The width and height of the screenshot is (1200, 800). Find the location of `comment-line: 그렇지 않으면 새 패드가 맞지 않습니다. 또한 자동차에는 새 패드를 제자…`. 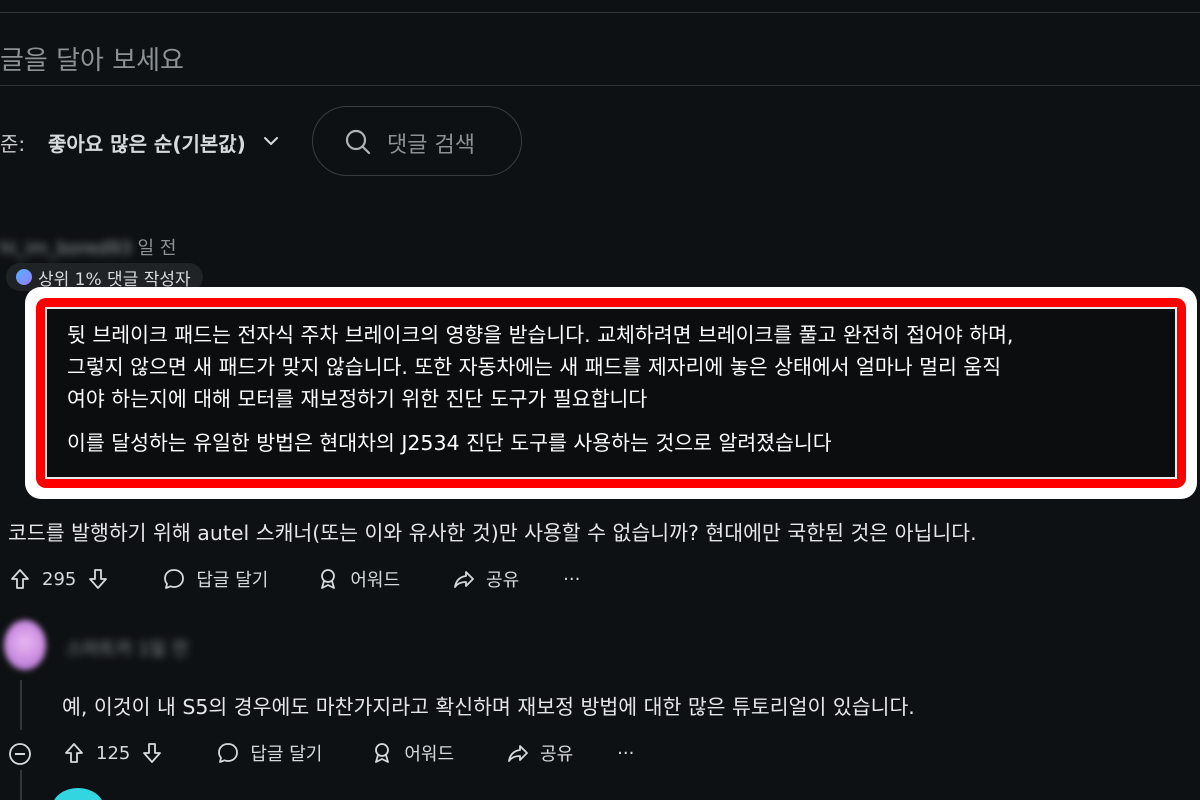

comment-line: 그렇지 않으면 새 패드가 맞지 않습니다. 또한 자동차에는 새 패드를 제자… is located at coordinates (534, 367).